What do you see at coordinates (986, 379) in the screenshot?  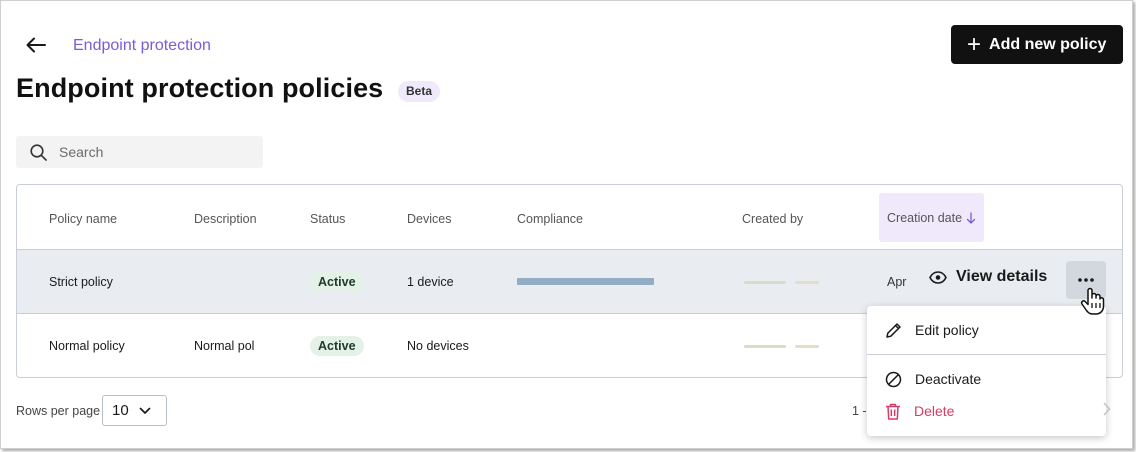 I see `menu-item-deactivate: Deactivate` at bounding box center [986, 379].